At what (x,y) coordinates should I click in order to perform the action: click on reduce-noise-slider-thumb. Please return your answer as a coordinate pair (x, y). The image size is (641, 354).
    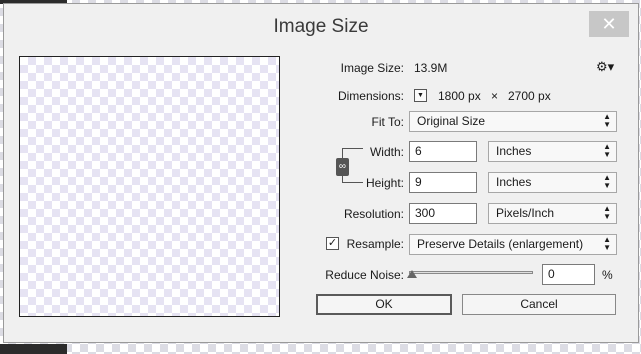
    Looking at the image, I should click on (412, 274).